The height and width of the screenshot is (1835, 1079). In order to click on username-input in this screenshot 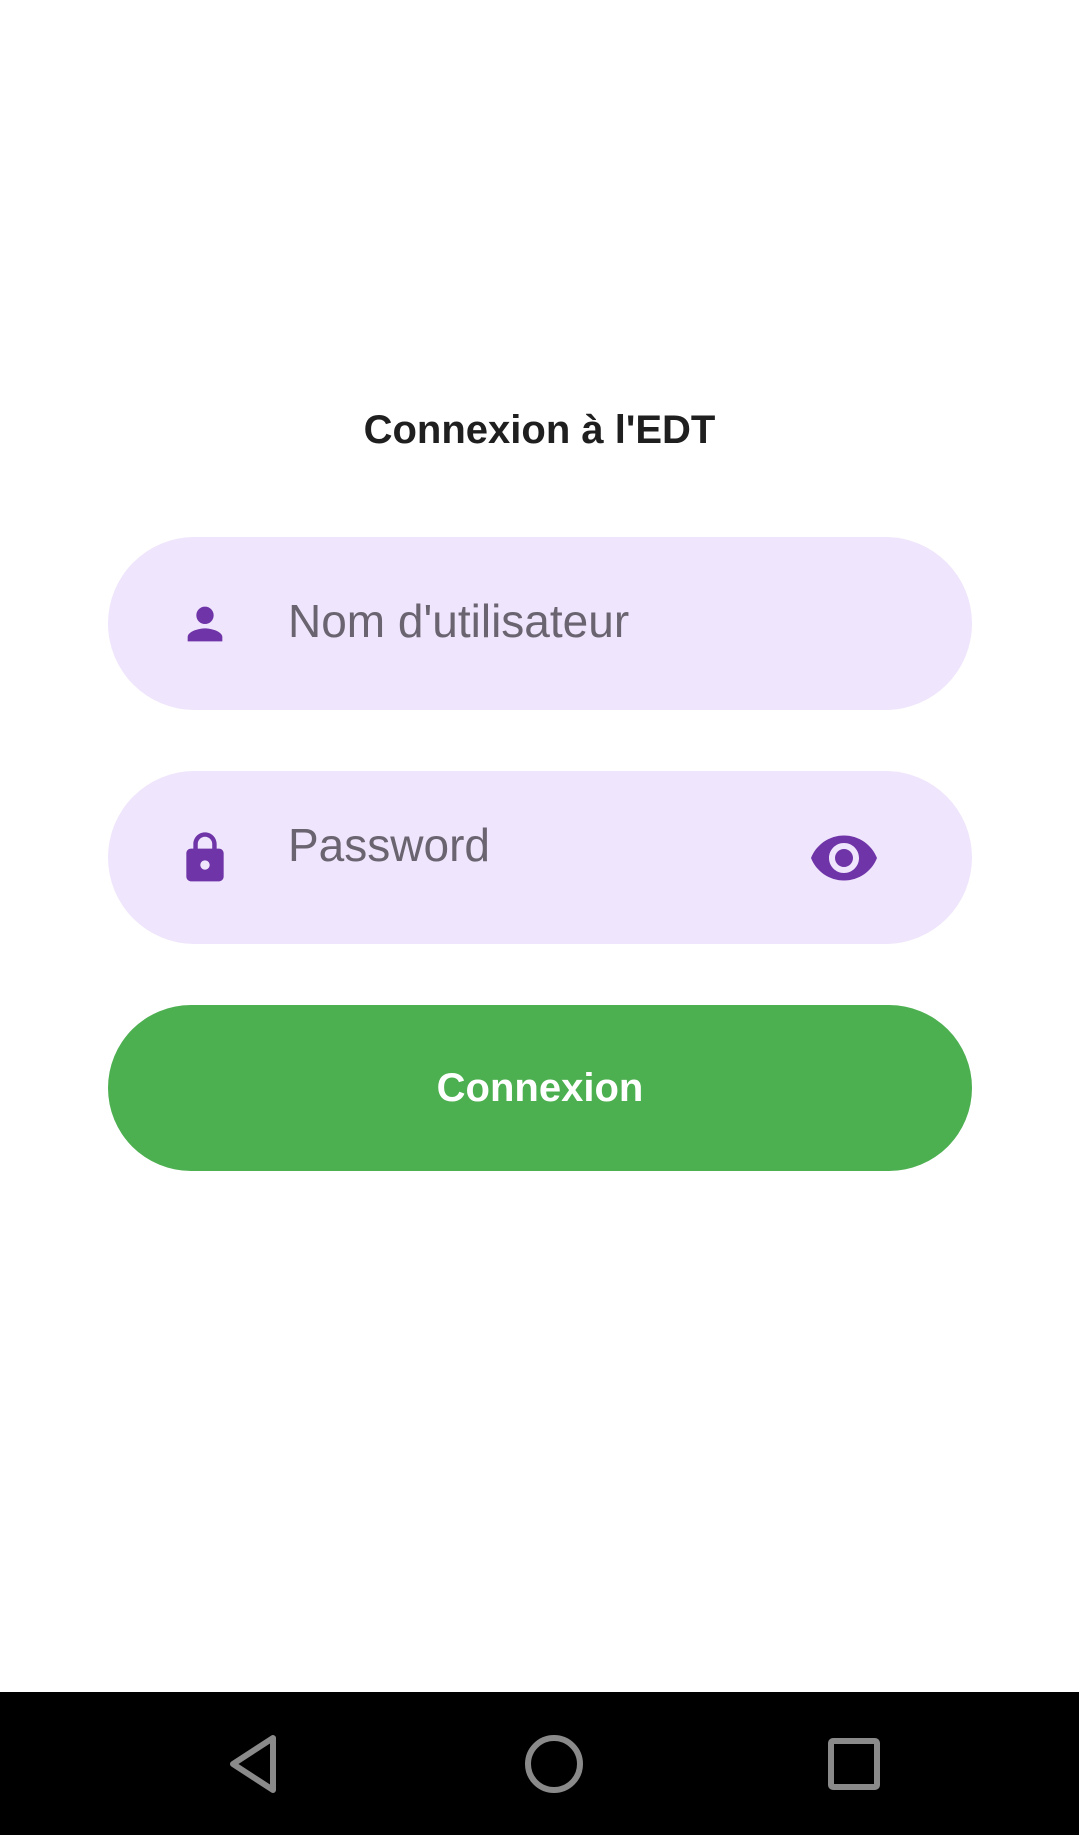, I will do `click(528, 620)`.